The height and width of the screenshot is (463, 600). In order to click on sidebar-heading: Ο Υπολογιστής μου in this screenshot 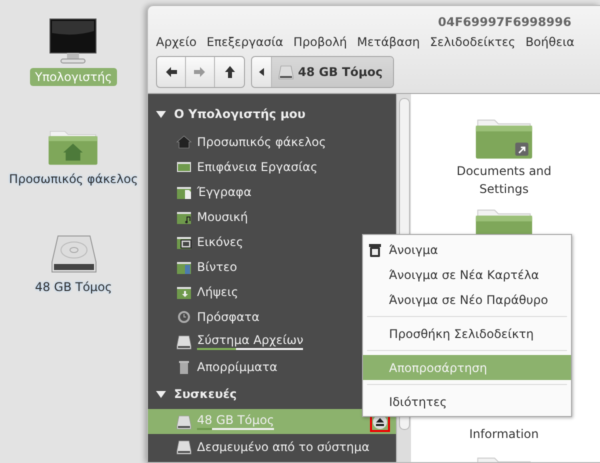, I will do `click(240, 114)`.